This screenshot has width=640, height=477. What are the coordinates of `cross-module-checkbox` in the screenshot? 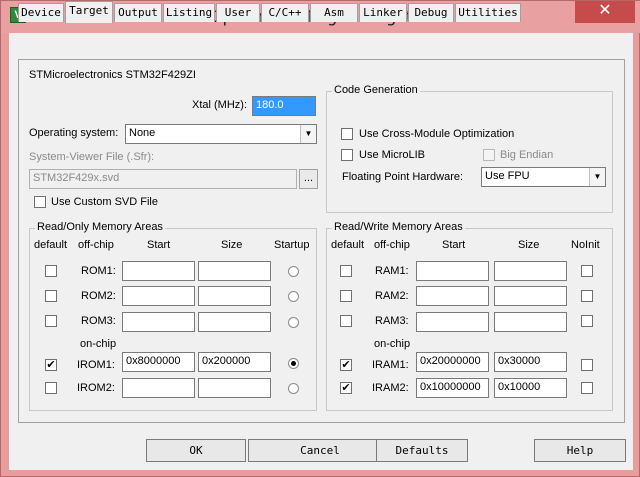 It's located at (347, 134).